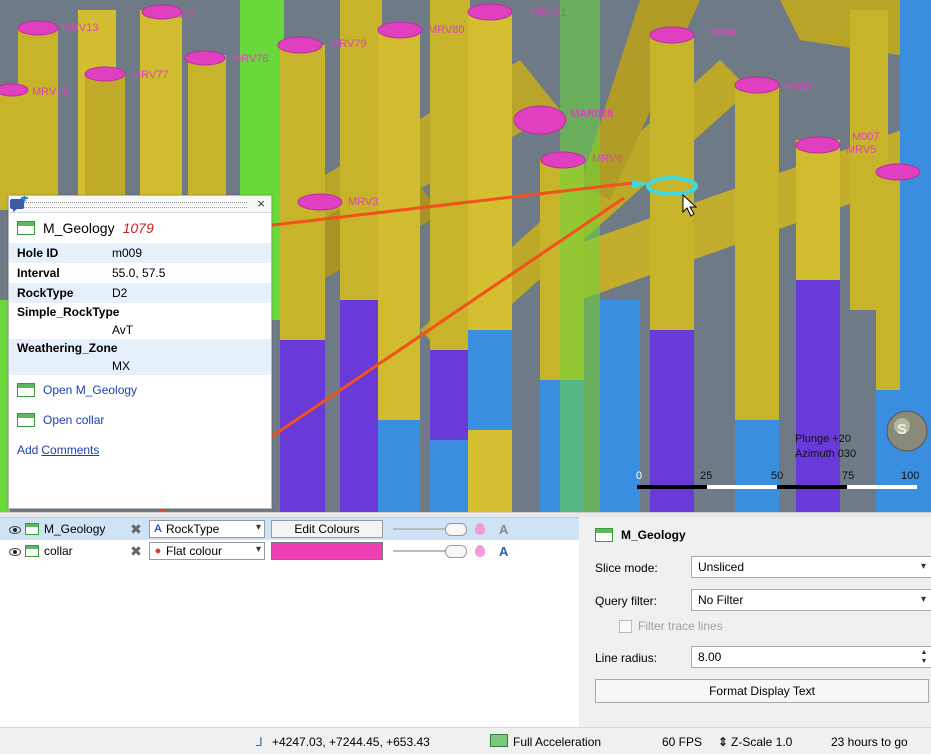 The image size is (931, 754). What do you see at coordinates (710, 657) in the screenshot?
I see `line-radius-value: 8.00` at bounding box center [710, 657].